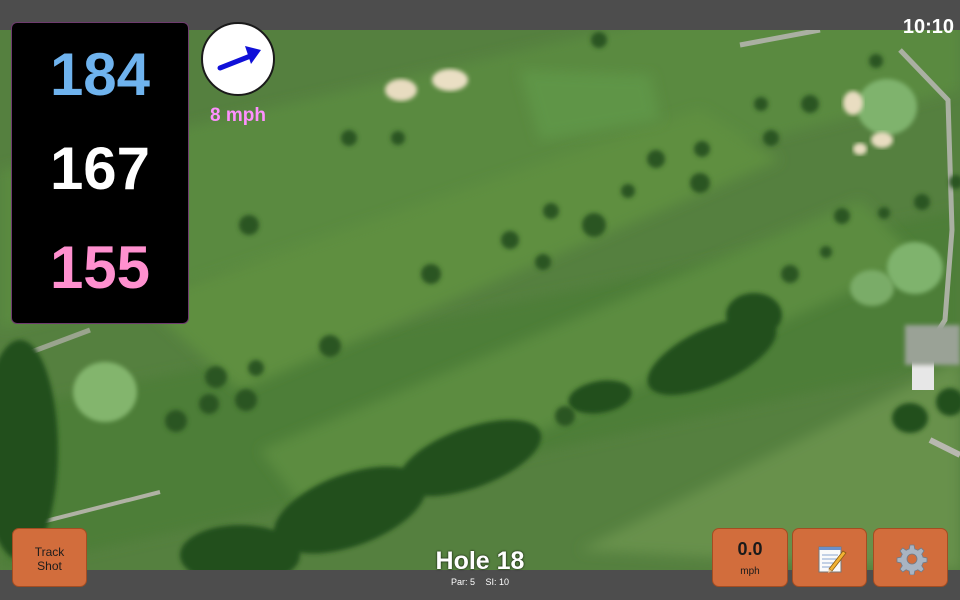  I want to click on speed-button: 0.0 mph, so click(750, 557).